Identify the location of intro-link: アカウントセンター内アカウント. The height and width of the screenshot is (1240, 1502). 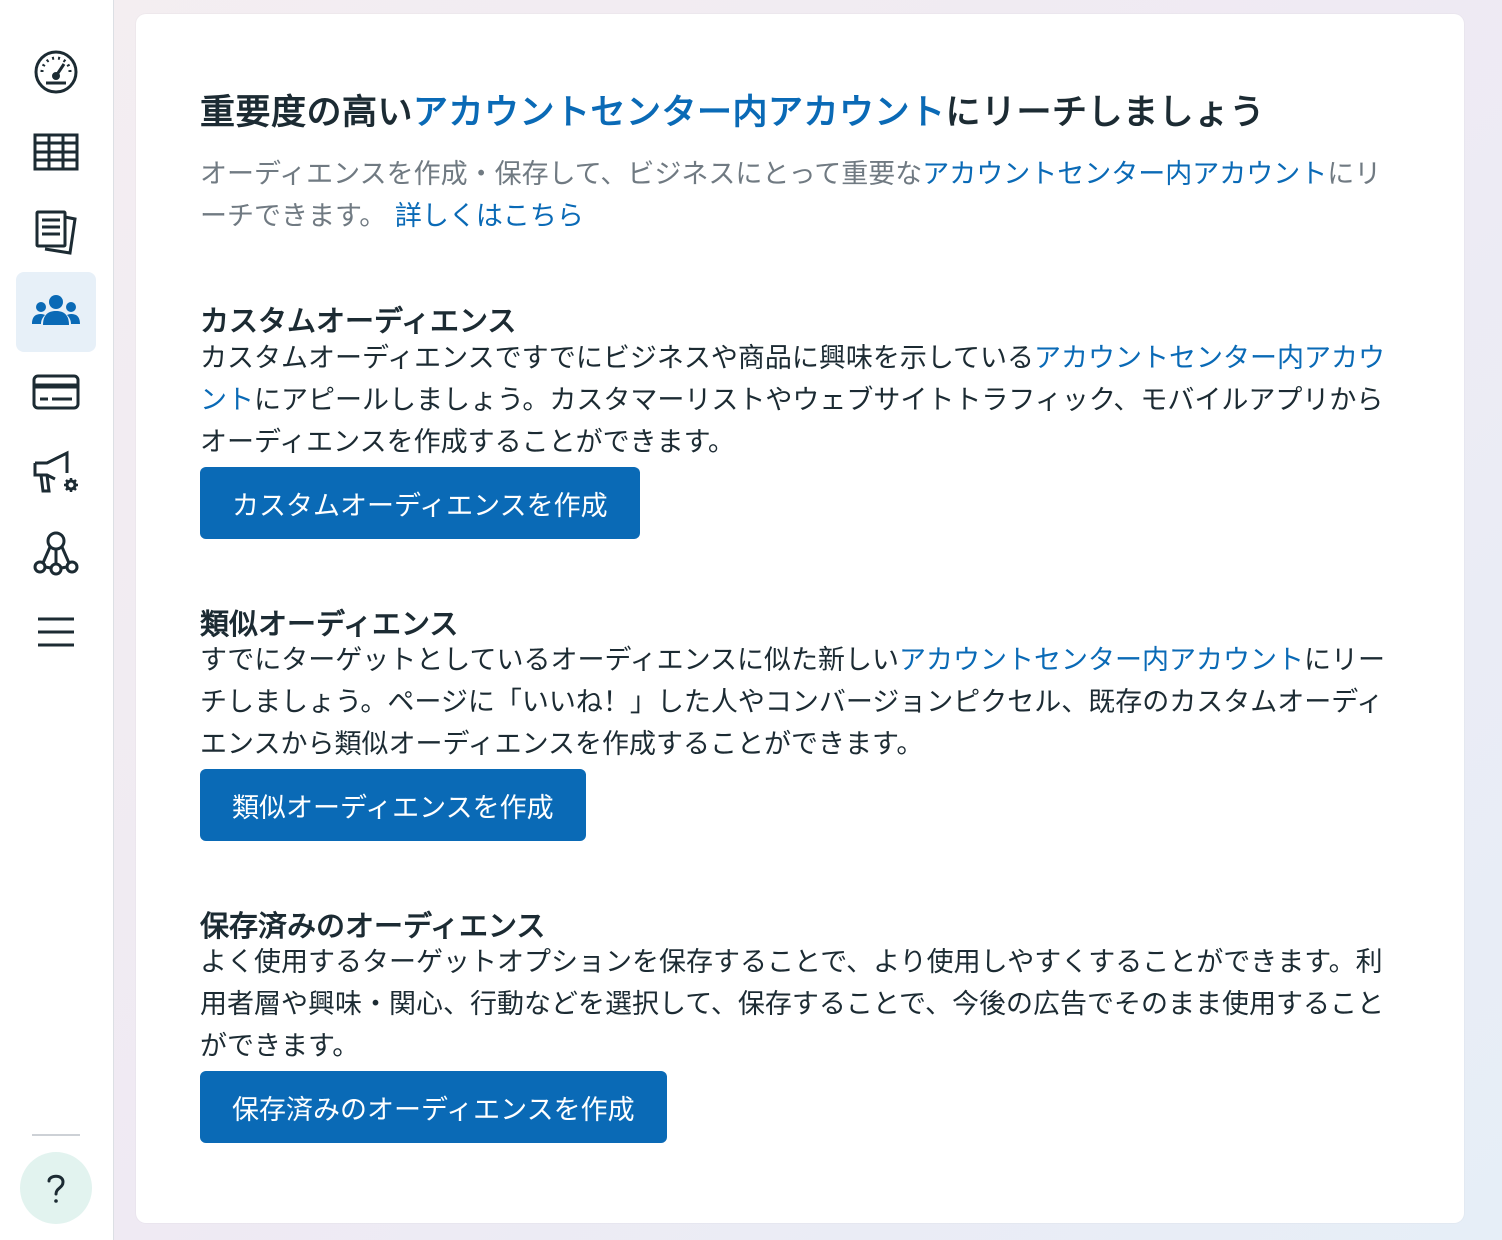
(1124, 174).